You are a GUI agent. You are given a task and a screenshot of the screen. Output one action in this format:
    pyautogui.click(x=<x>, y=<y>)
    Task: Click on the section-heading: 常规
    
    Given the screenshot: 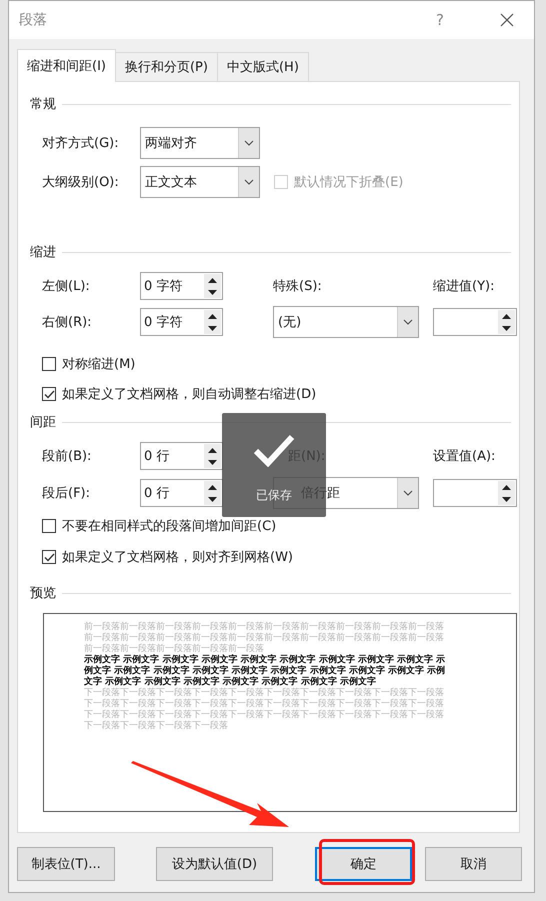 What is the action you would take?
    pyautogui.click(x=43, y=104)
    